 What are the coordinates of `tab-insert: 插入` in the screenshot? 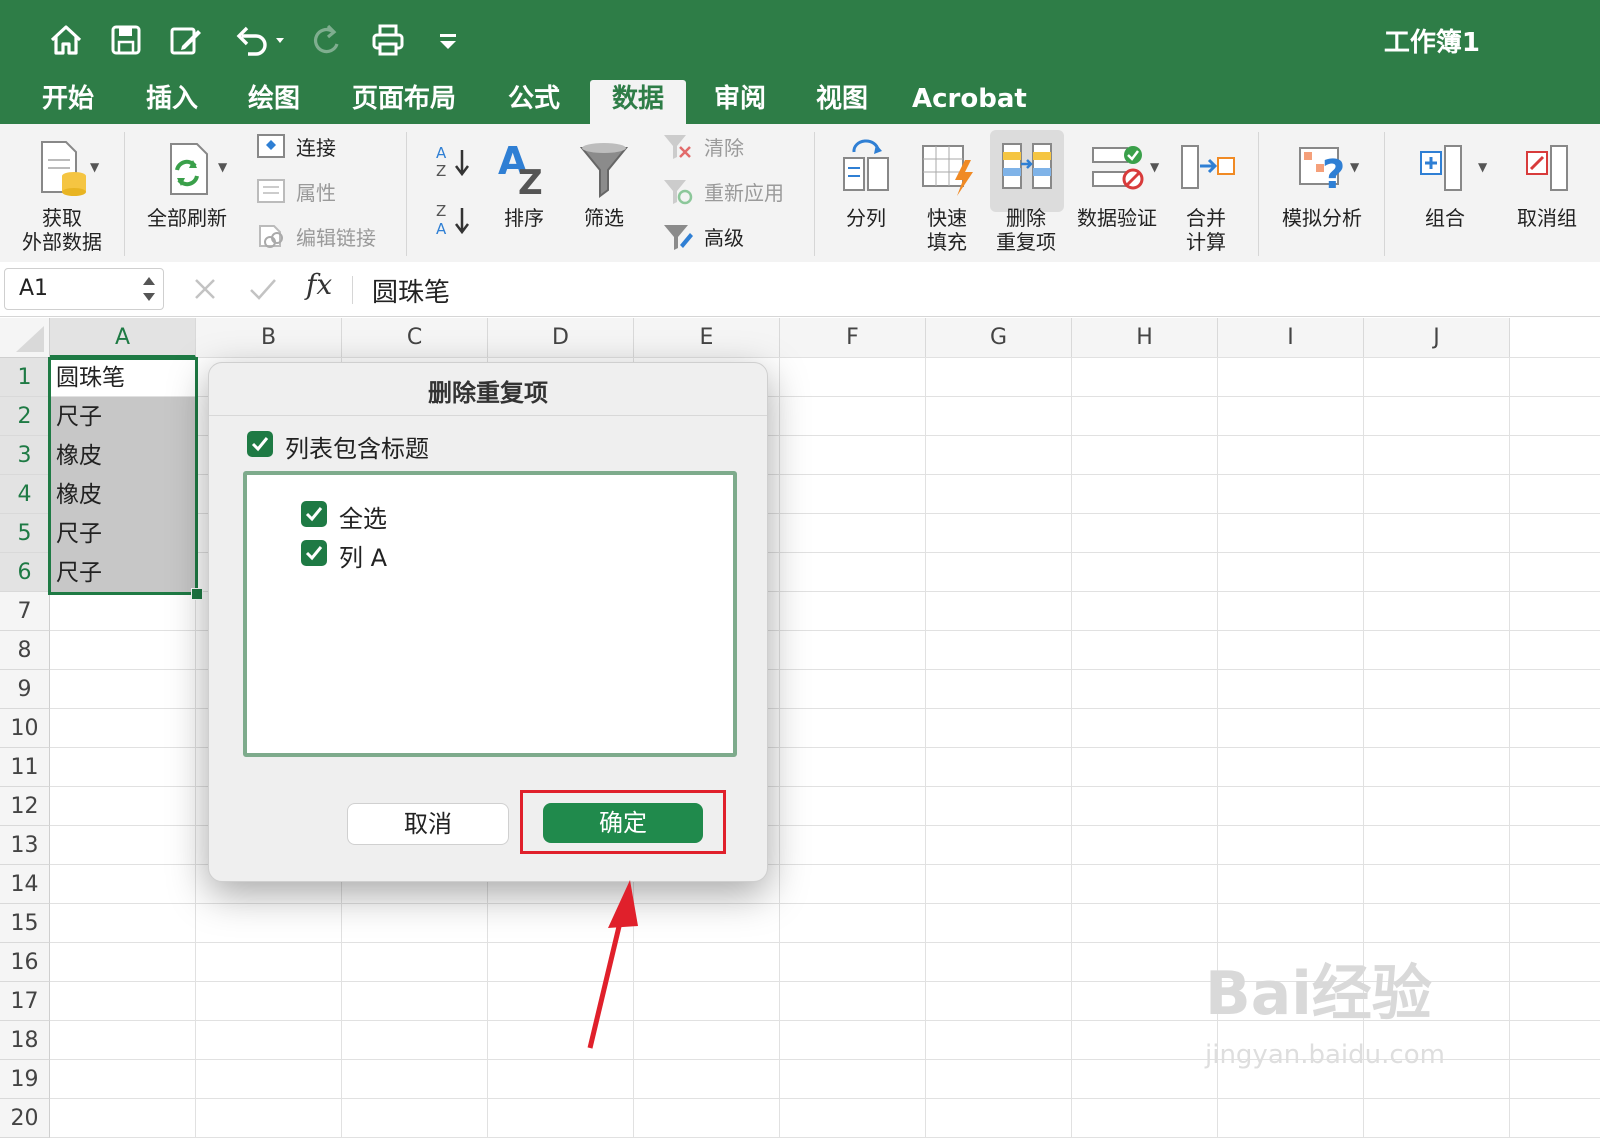 It's located at (172, 102).